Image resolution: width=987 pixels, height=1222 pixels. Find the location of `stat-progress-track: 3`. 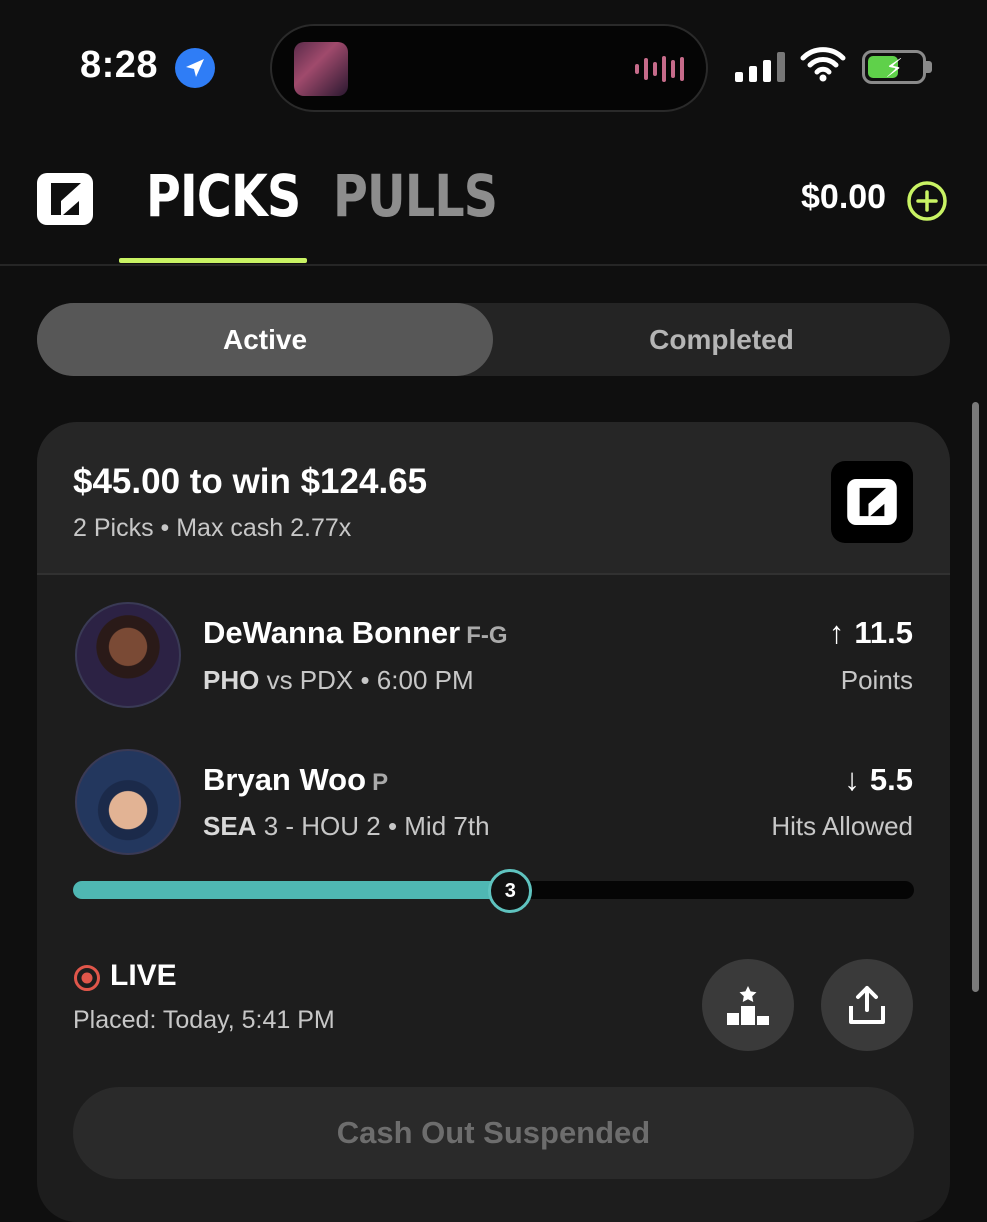

stat-progress-track: 3 is located at coordinates (493, 891).